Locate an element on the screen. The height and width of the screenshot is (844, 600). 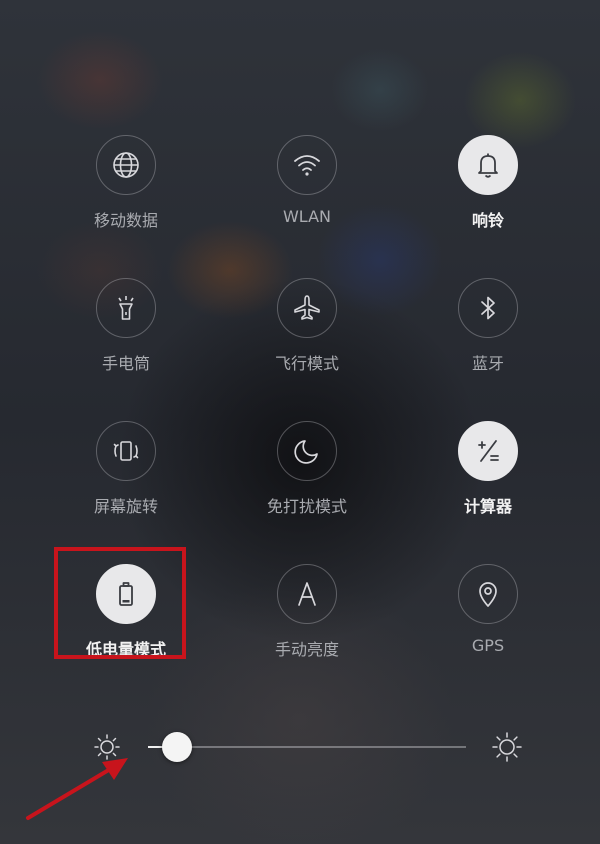
bluetooth-icon is located at coordinates (488, 308).